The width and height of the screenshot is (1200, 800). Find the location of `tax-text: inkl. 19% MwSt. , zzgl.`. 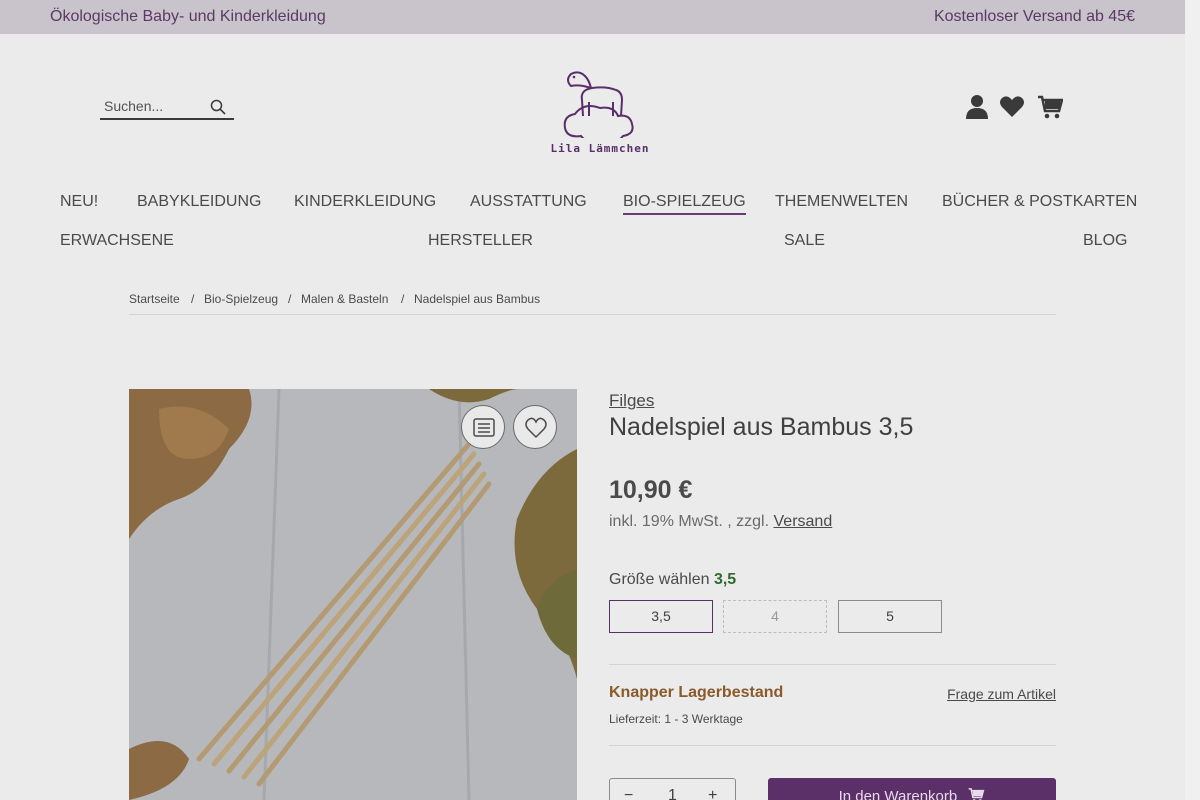

tax-text: inkl. 19% MwSt. , zzgl. is located at coordinates (689, 521).